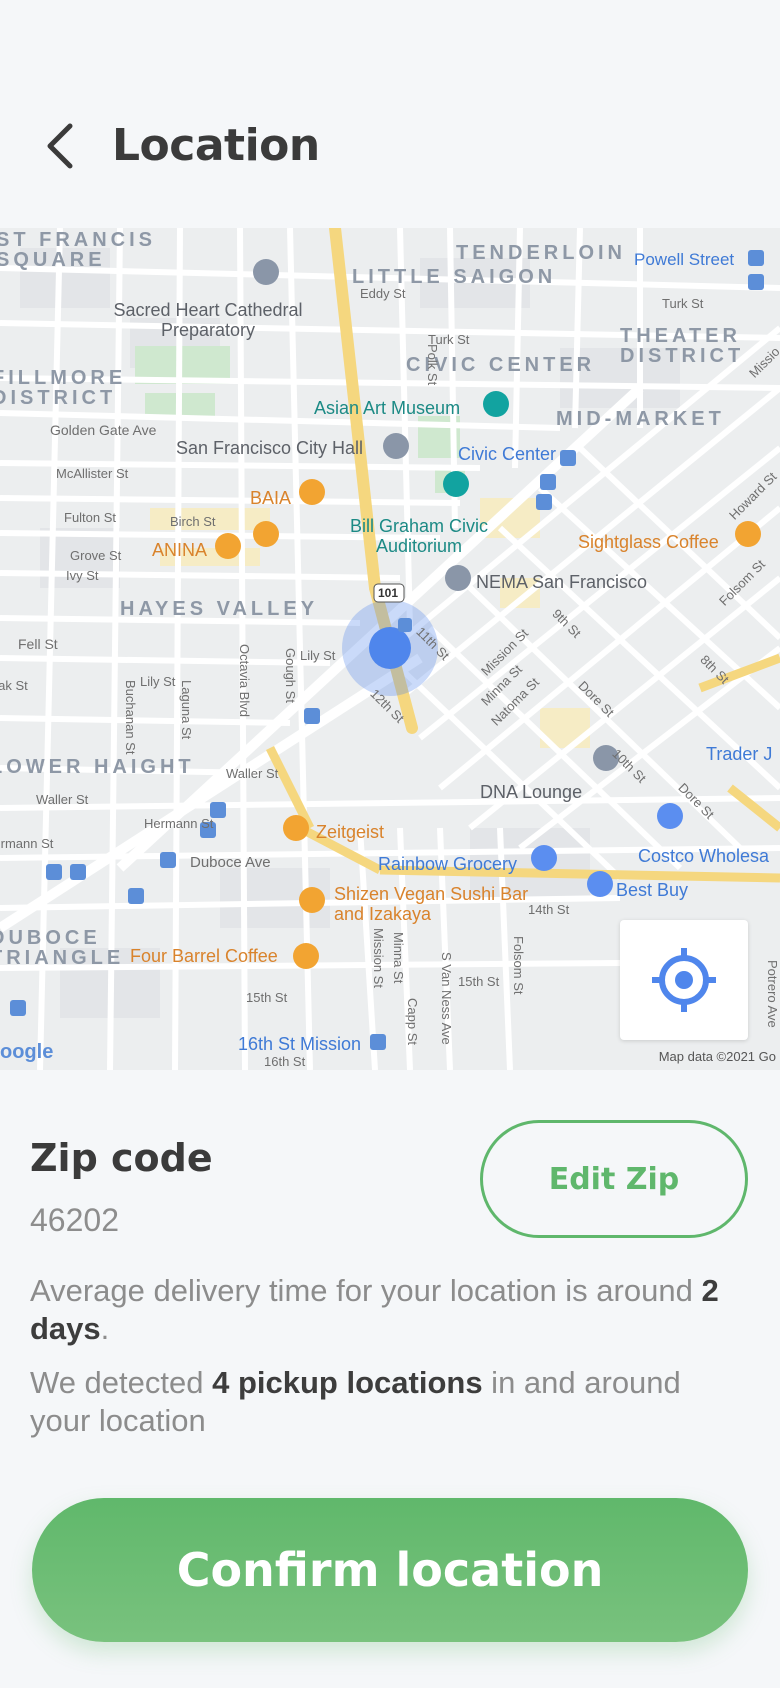 The width and height of the screenshot is (780, 1688). What do you see at coordinates (541, 253) in the screenshot?
I see `district-label: TENDERLOIN` at bounding box center [541, 253].